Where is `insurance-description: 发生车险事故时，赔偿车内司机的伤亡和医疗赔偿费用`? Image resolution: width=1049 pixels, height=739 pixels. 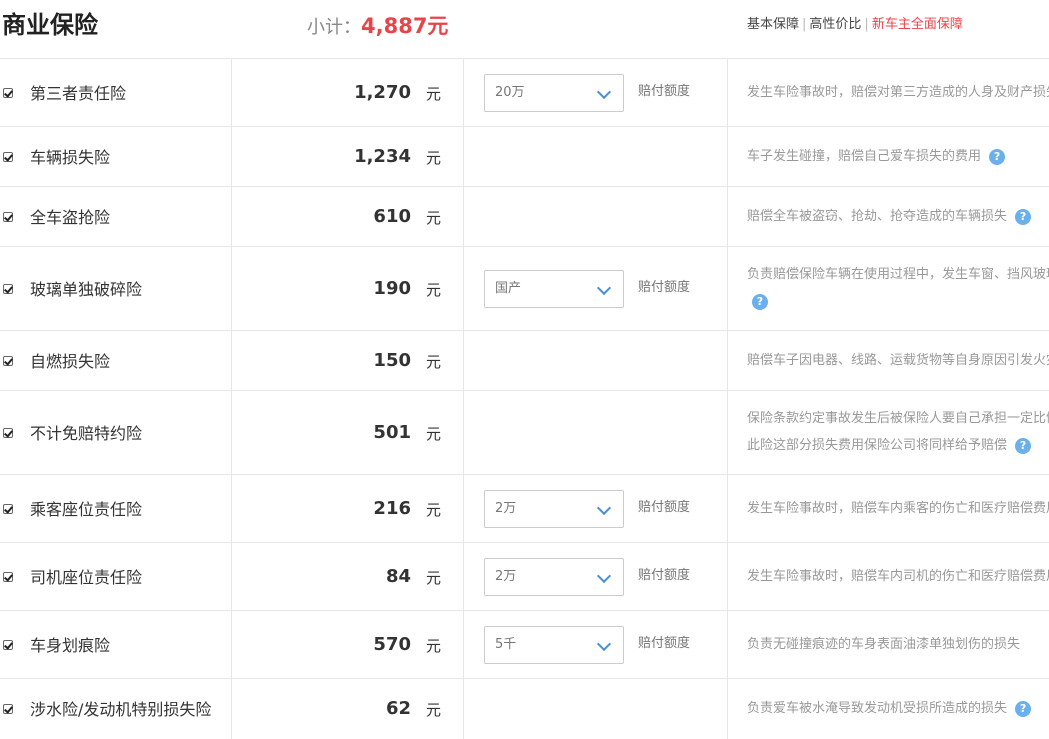 insurance-description: 发生车险事故时，赔偿车内司机的伤亡和医疗赔偿费用 is located at coordinates (898, 576).